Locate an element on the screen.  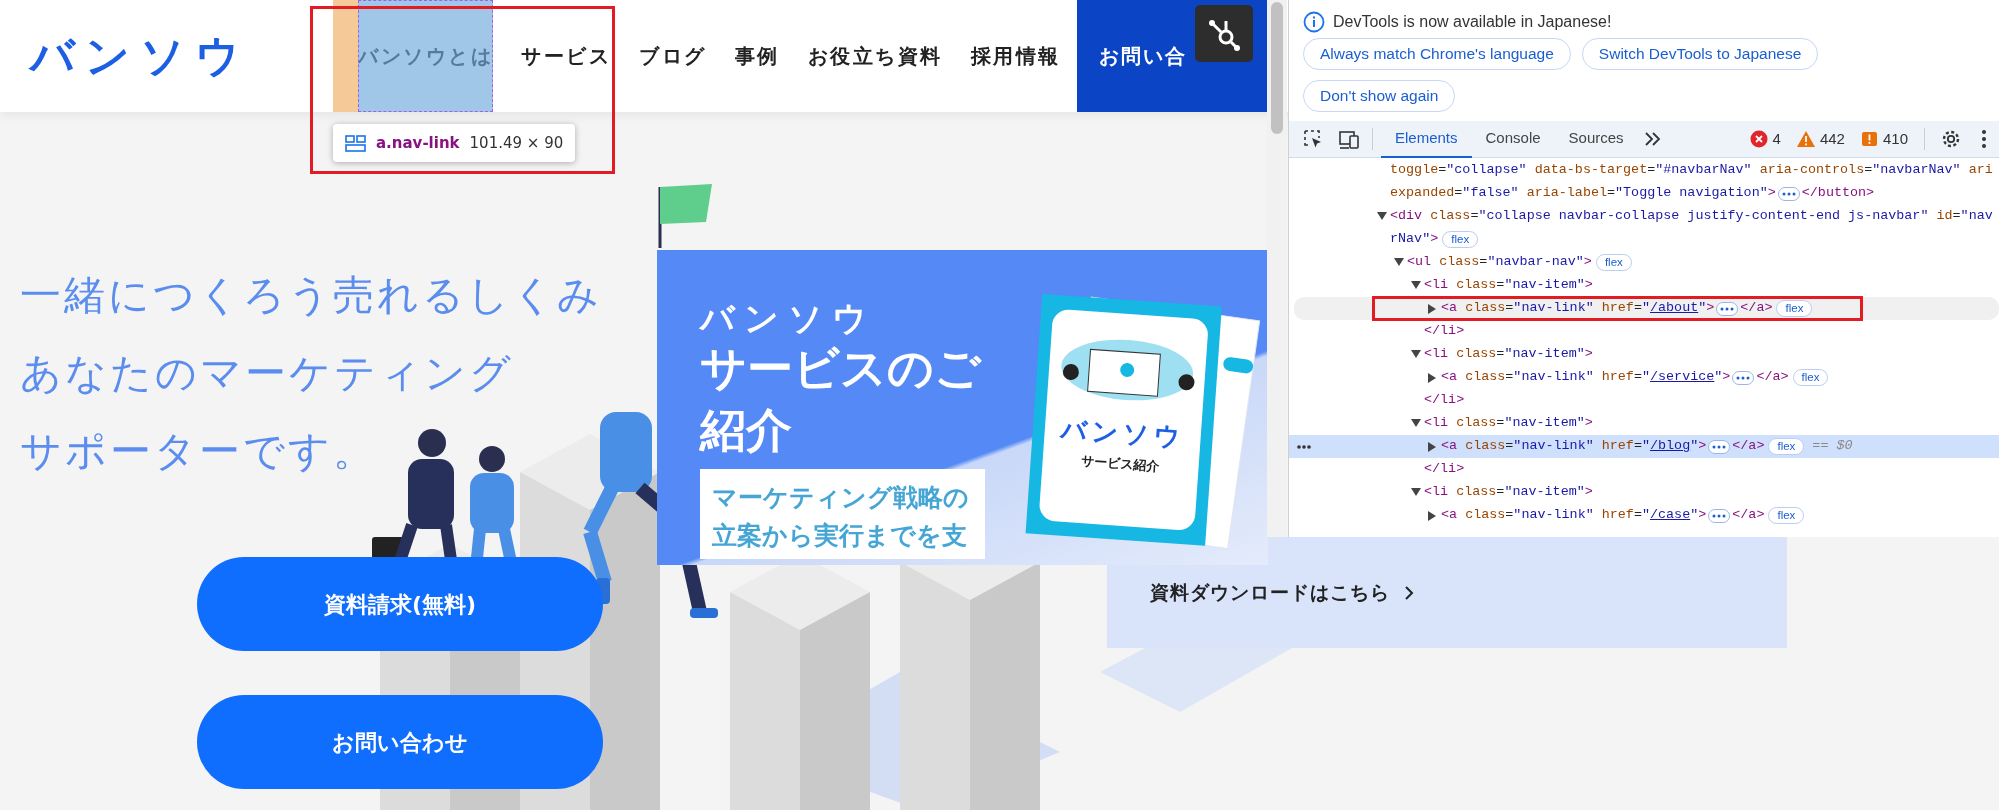
ellipsis-icon is located at coordinates (1304, 447).